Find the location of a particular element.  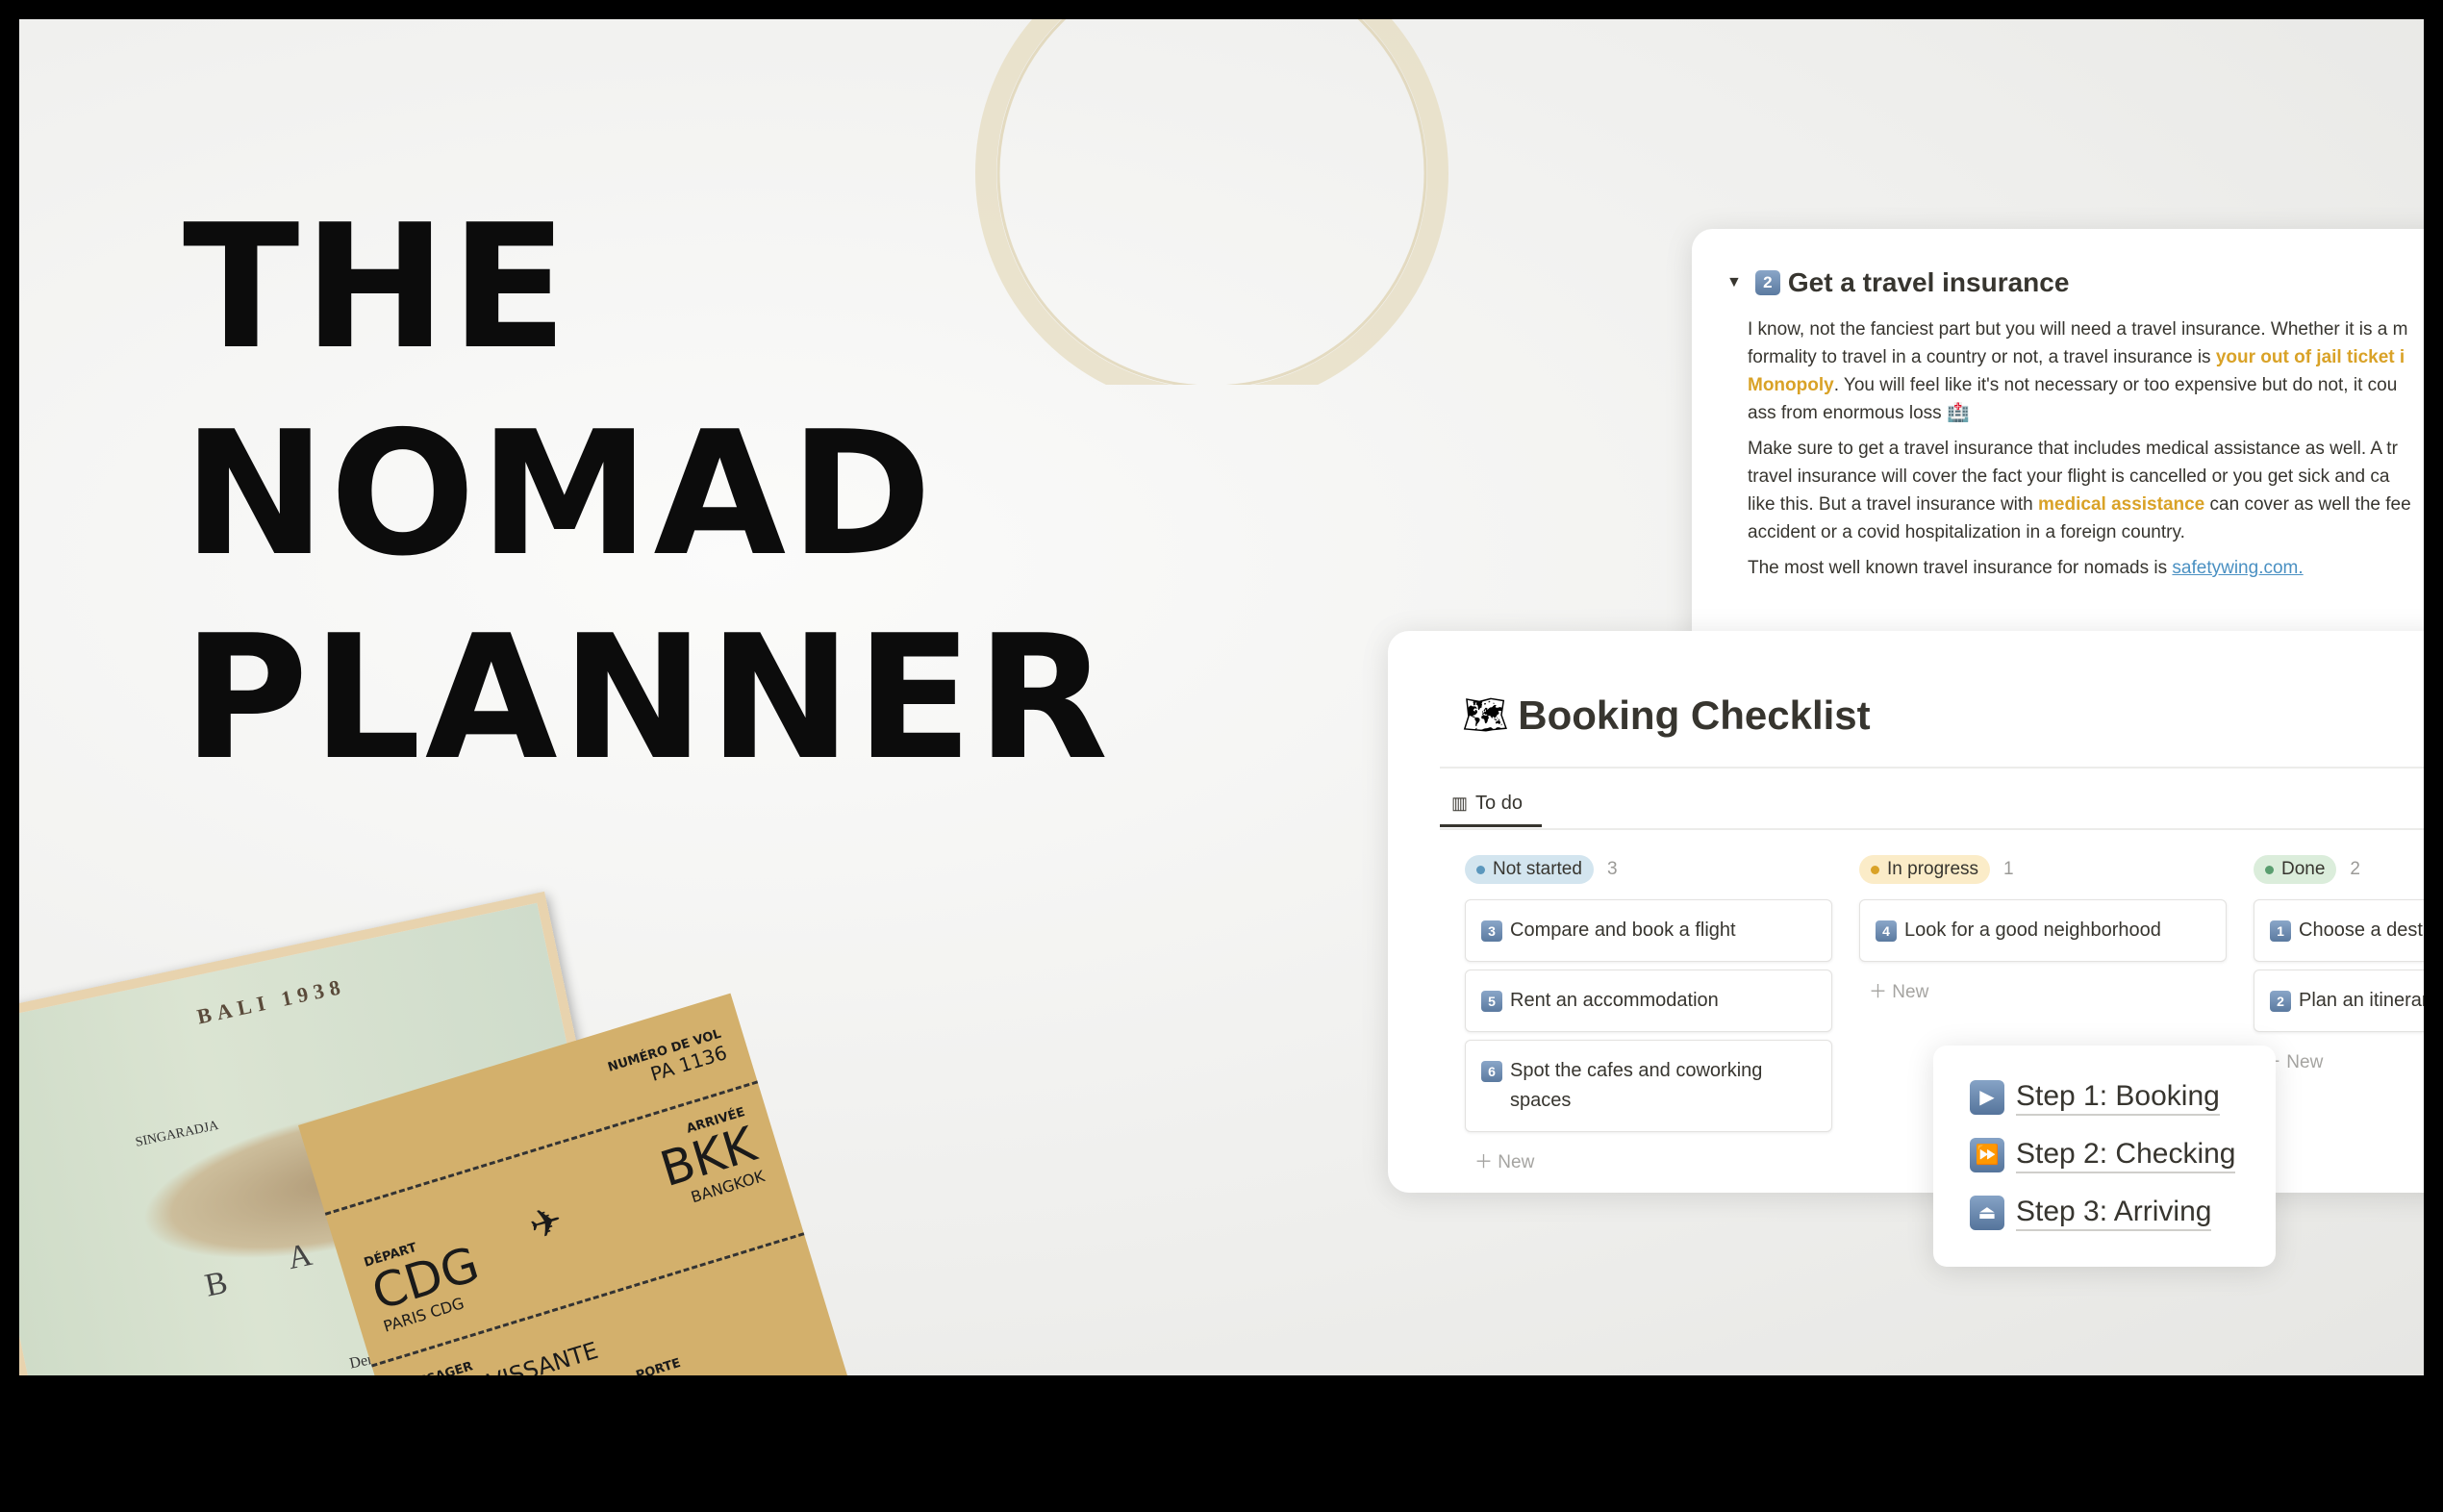

status-badge: Done is located at coordinates (2295, 870).